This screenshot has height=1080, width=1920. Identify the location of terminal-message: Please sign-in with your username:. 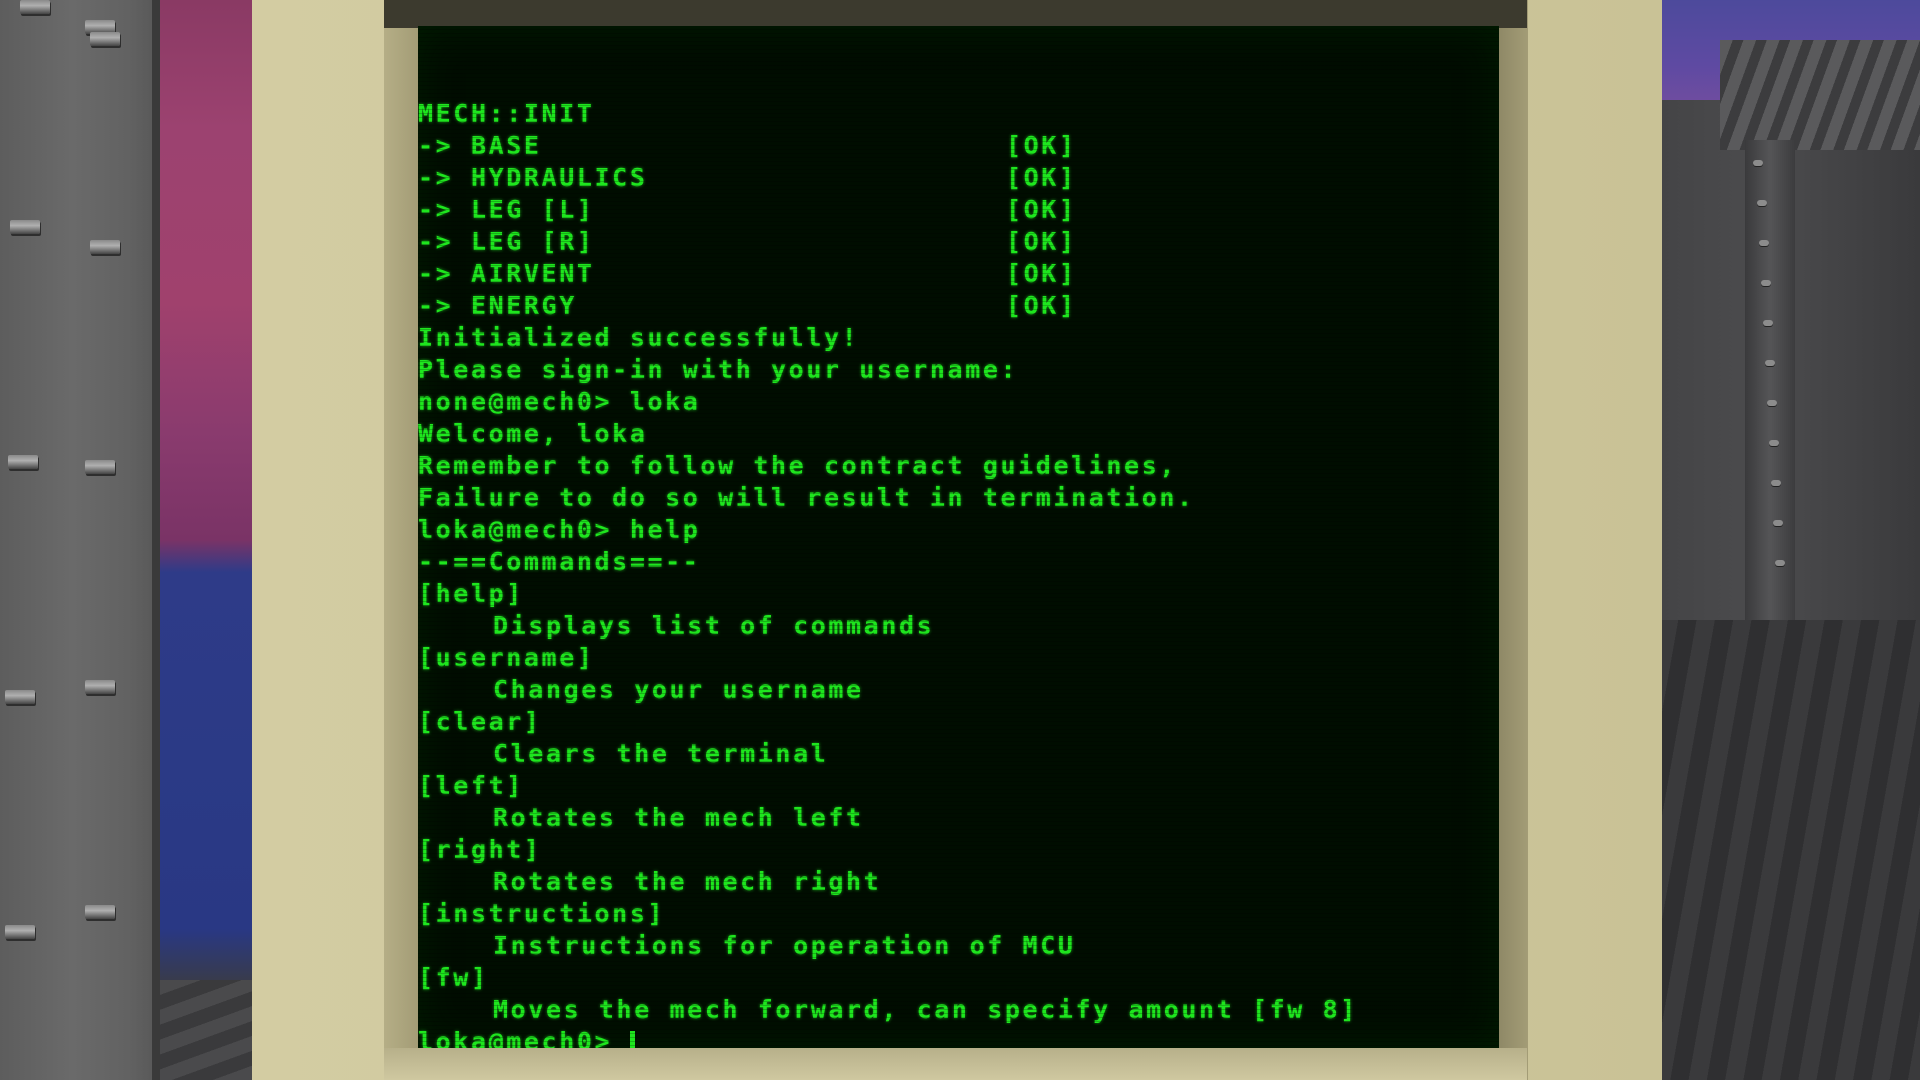
(718, 369).